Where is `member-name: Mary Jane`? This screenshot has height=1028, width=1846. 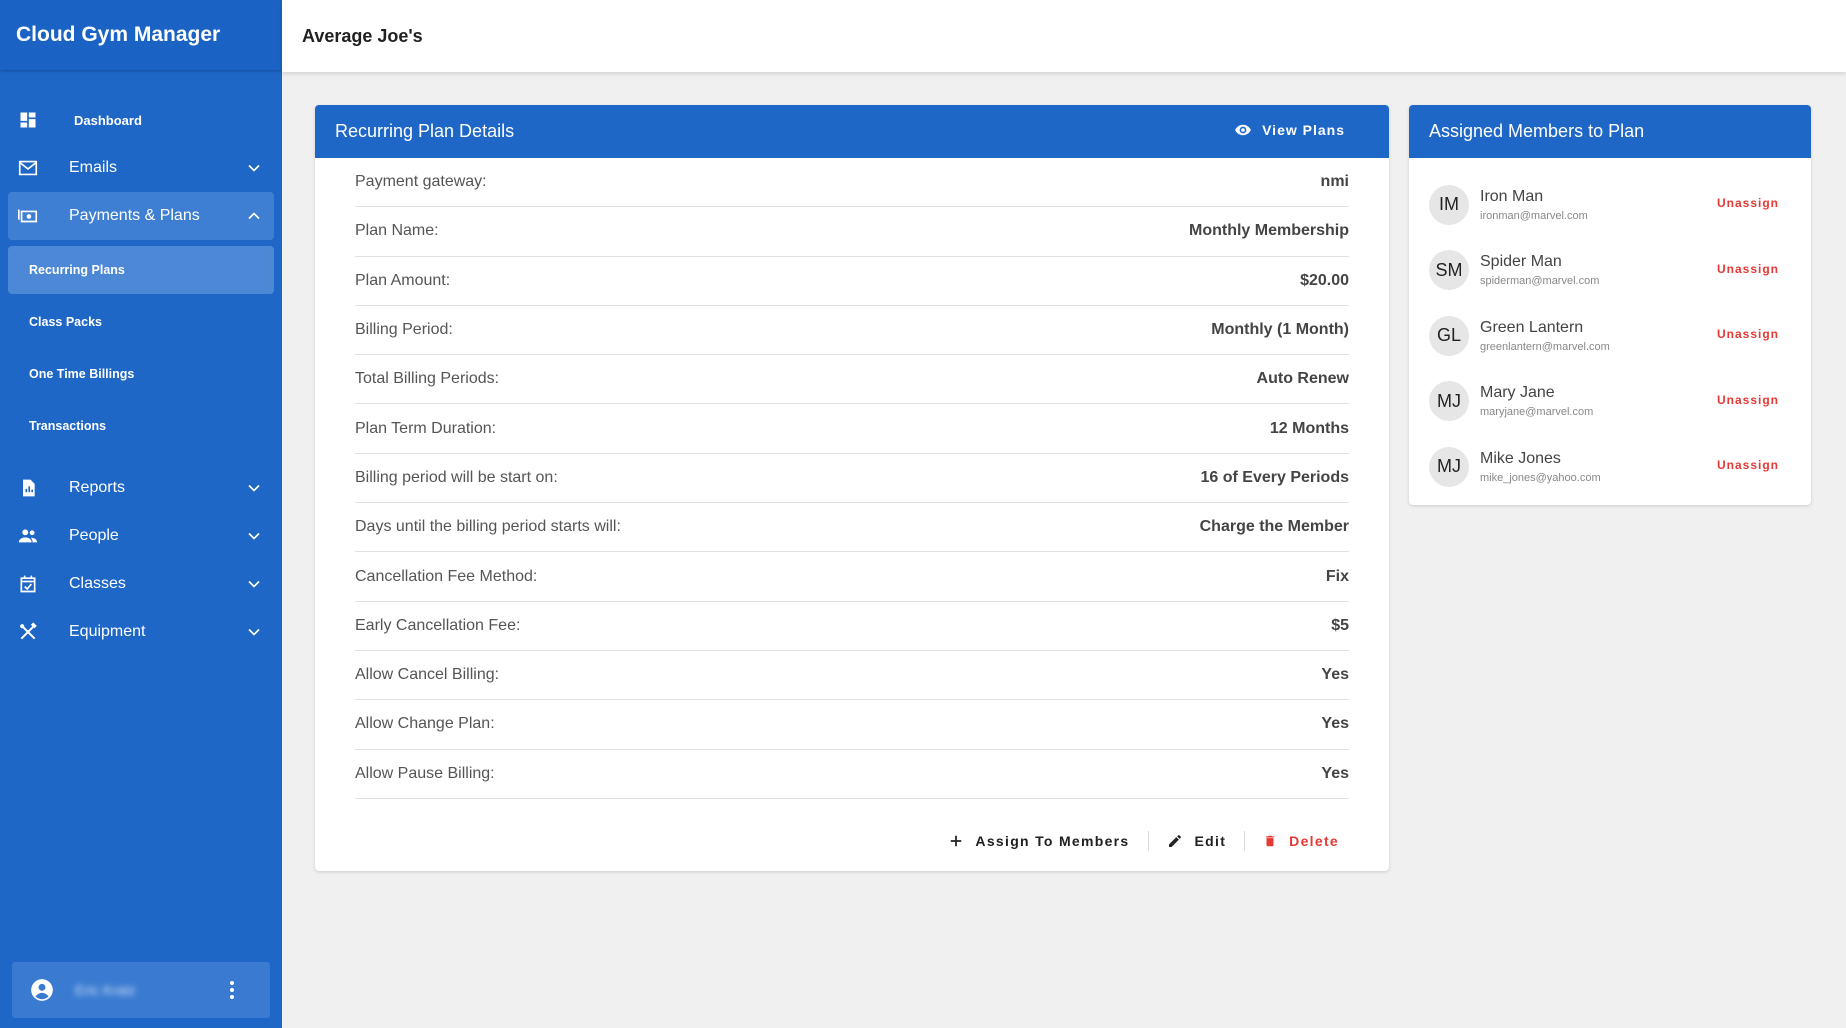
member-name: Mary Jane is located at coordinates (1517, 393).